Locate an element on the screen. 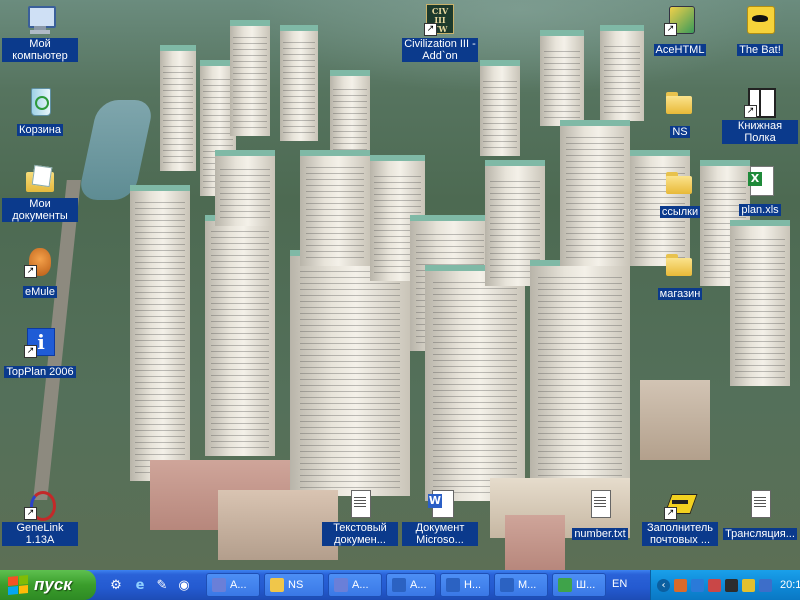 This screenshot has height=600, width=800. excel-icon: X is located at coordinates (760, 180).